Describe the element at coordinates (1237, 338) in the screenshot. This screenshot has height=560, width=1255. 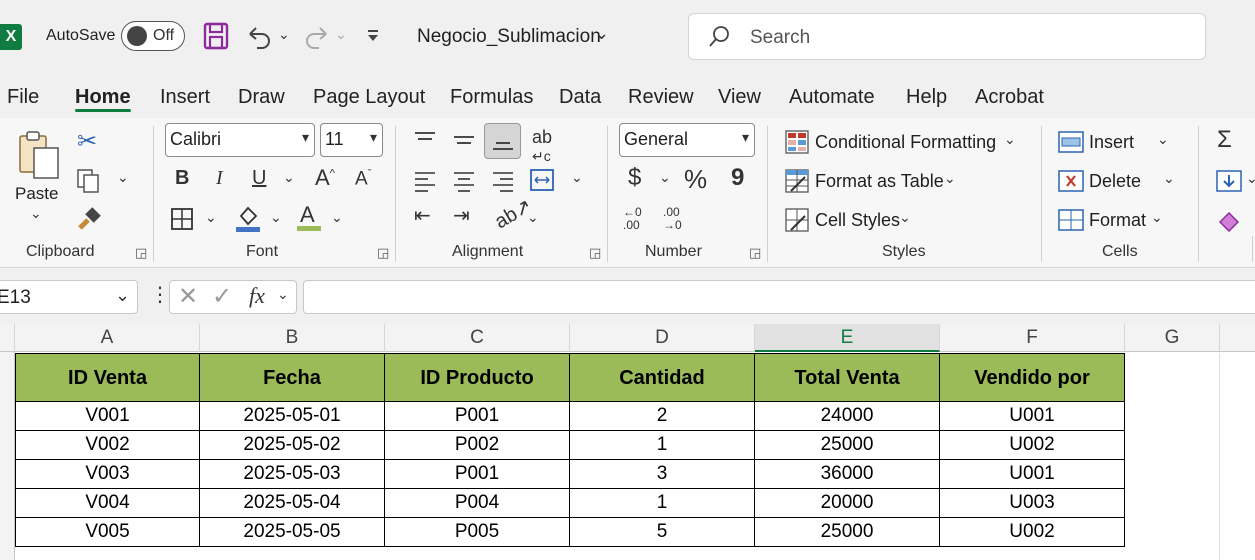
I see `column-header-h` at that location.